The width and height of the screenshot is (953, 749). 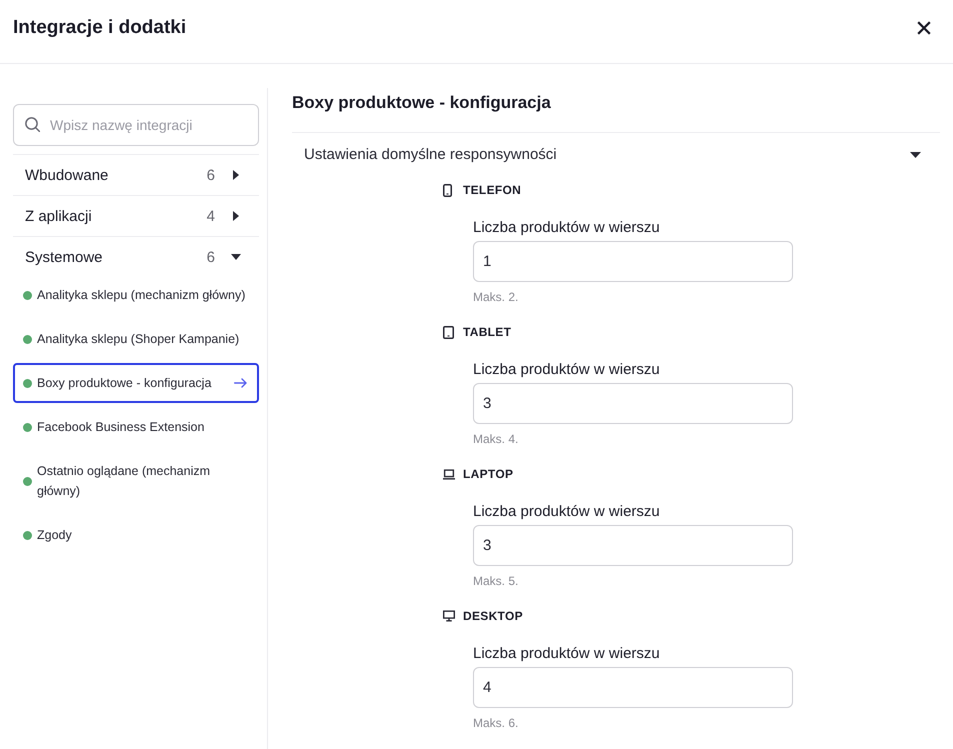 What do you see at coordinates (136, 295) in the screenshot?
I see `integration-item: Analityka sklepu (mechanizm główny)` at bounding box center [136, 295].